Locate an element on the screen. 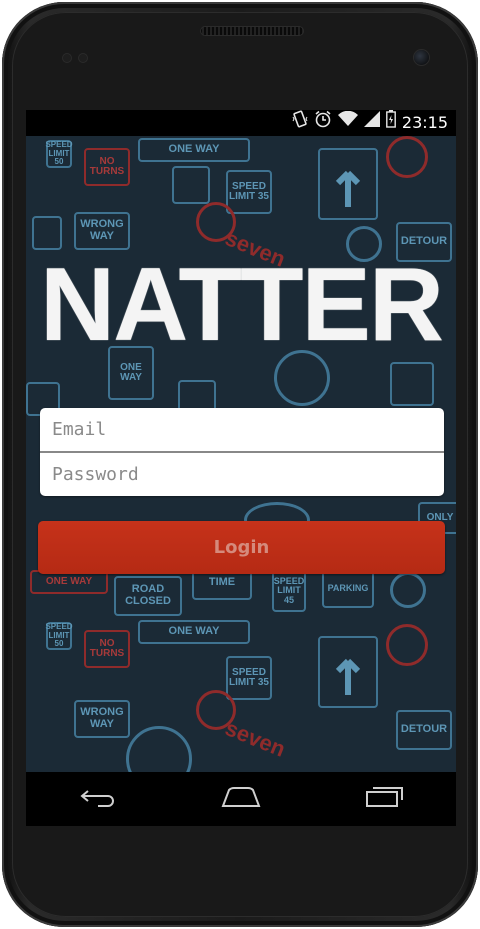 This screenshot has height=929, width=480. sign-wrong-way: WRONG WAY is located at coordinates (102, 231).